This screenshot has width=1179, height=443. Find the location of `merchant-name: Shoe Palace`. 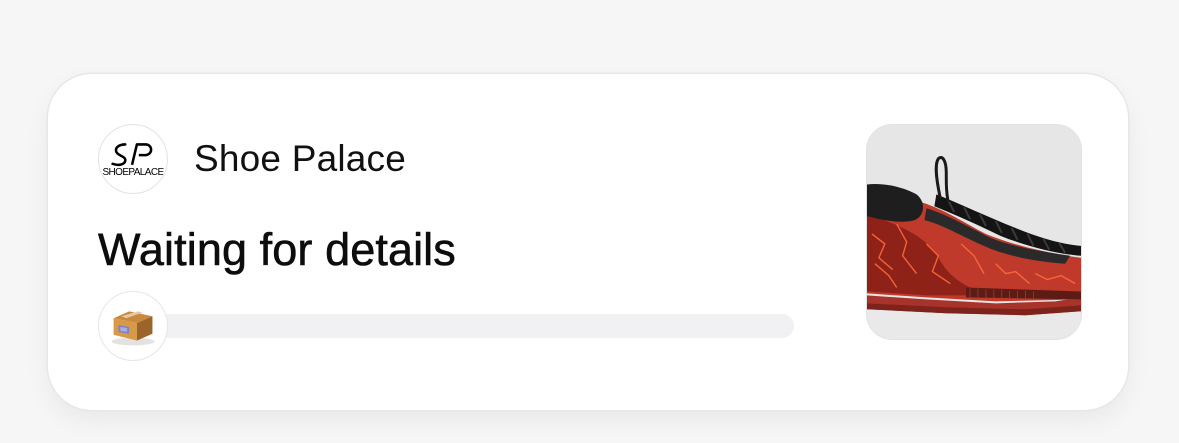

merchant-name: Shoe Palace is located at coordinates (300, 158).